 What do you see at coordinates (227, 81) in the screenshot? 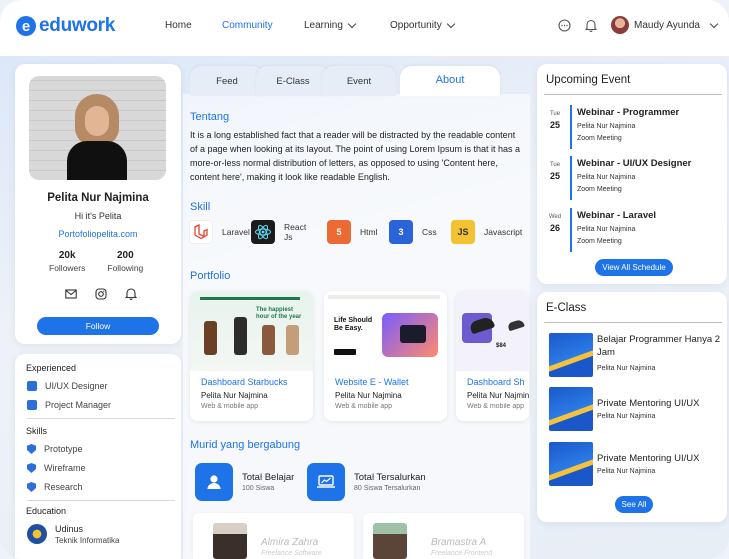
I see `tab-feed: Feed` at bounding box center [227, 81].